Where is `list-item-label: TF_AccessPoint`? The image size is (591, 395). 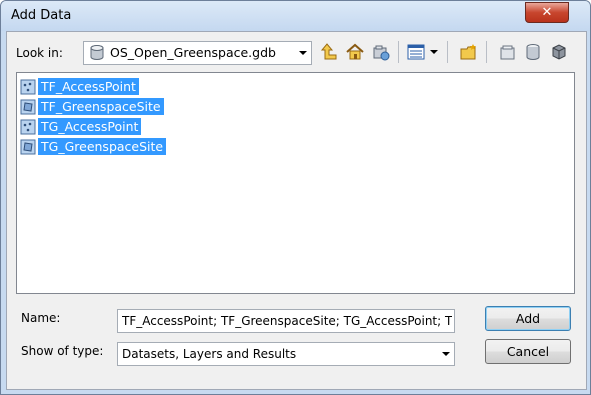 list-item-label: TF_AccessPoint is located at coordinates (88, 86).